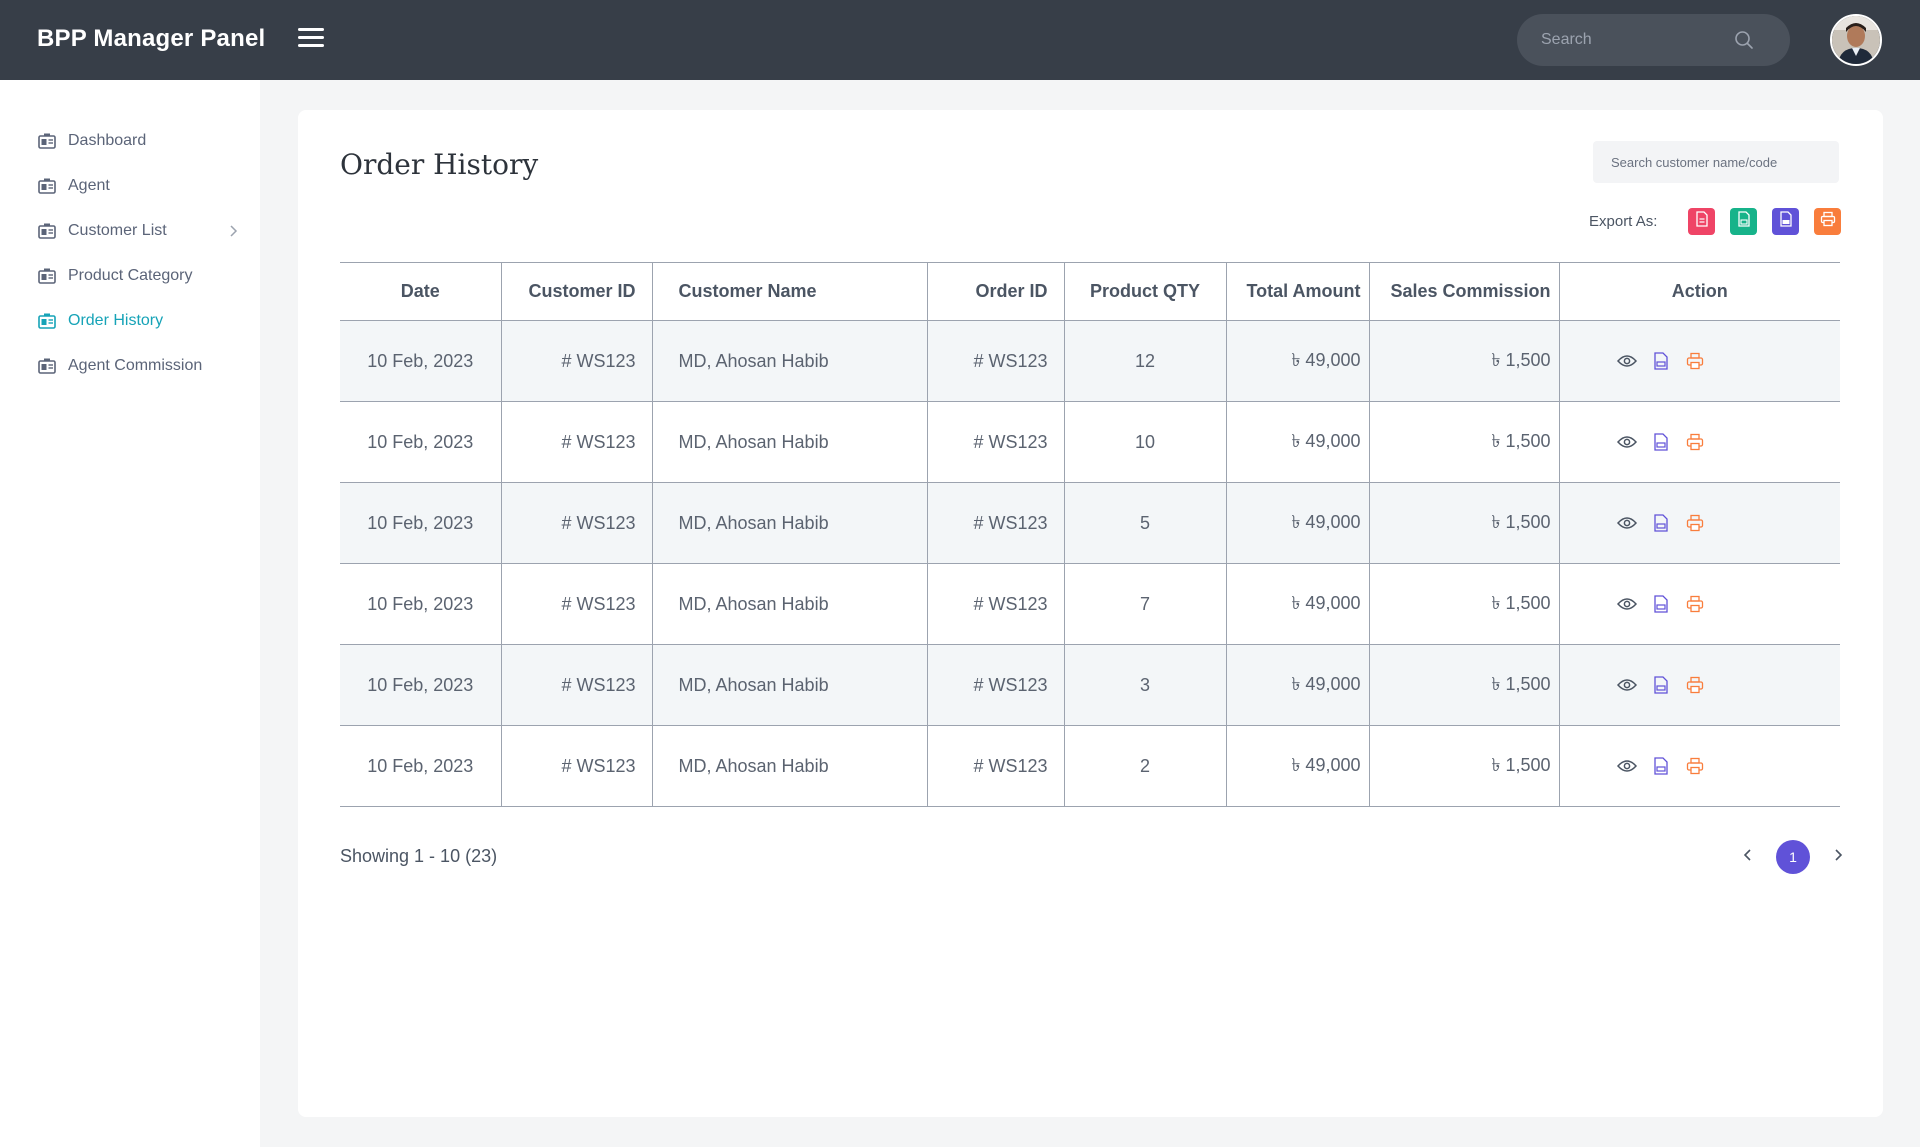 Image resolution: width=1920 pixels, height=1147 pixels. I want to click on menu-toggle-icon, so click(311, 39).